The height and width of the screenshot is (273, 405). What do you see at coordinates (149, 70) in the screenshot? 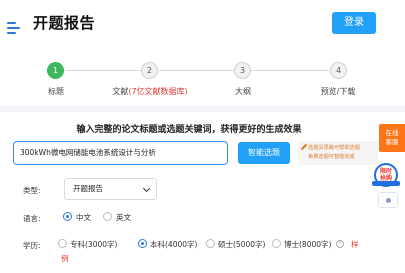
I see `step-2-circle: 2` at bounding box center [149, 70].